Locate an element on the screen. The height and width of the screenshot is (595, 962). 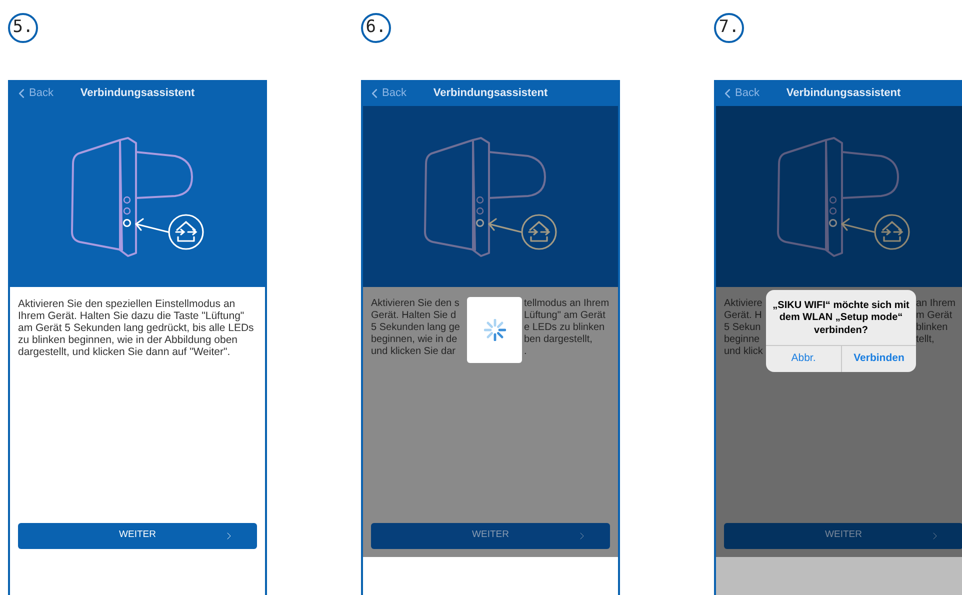
instruction-text: ben dargestellt, is located at coordinates (558, 340).